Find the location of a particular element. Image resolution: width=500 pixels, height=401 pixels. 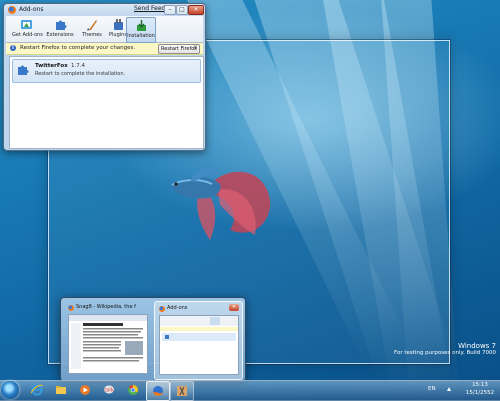

taskbar-snag-tool is located at coordinates (182, 391).